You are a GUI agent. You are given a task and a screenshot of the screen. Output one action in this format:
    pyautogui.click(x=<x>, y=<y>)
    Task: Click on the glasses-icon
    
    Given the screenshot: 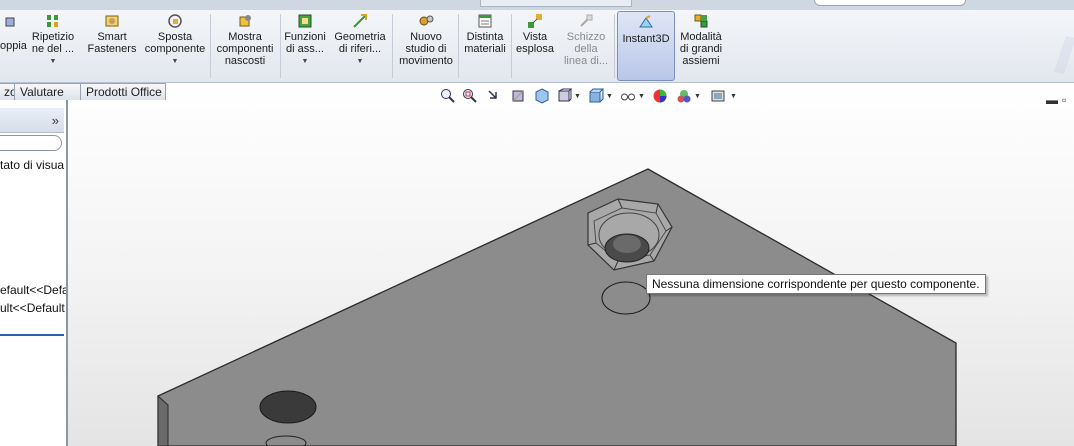 What is the action you would take?
    pyautogui.click(x=628, y=96)
    